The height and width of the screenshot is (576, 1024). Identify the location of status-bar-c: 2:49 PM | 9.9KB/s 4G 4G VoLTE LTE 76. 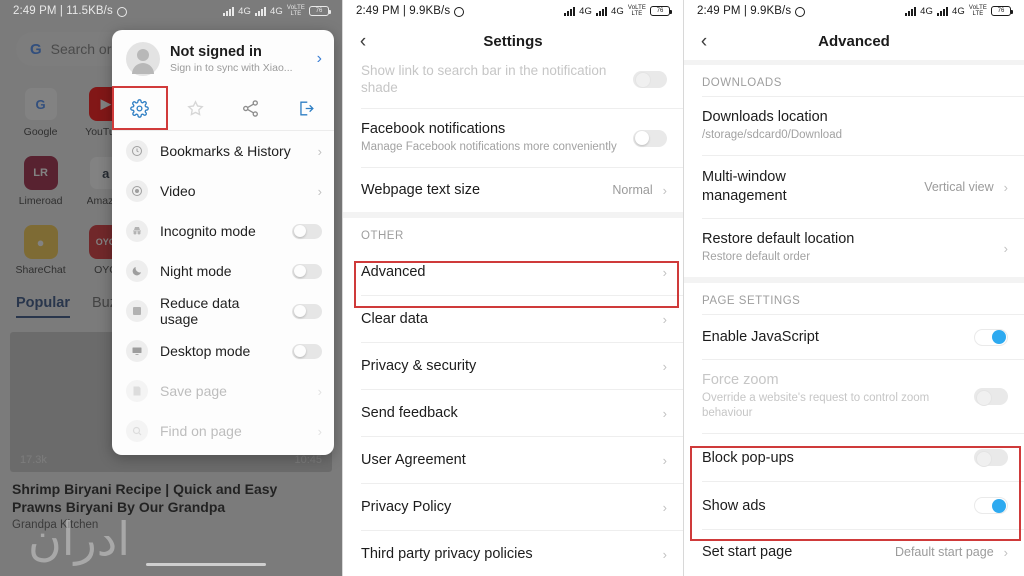
(854, 11).